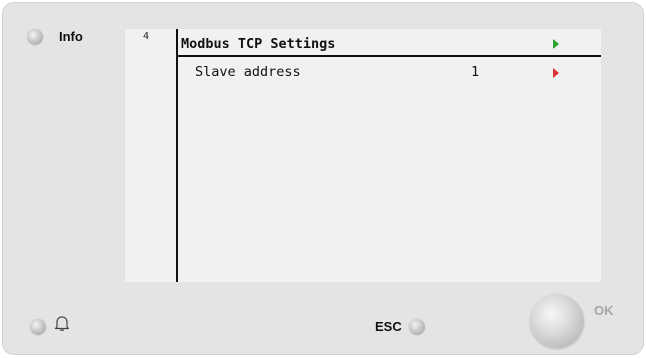 The width and height of the screenshot is (646, 358). Describe the element at coordinates (388, 326) in the screenshot. I see `esc-label: ESC` at that location.